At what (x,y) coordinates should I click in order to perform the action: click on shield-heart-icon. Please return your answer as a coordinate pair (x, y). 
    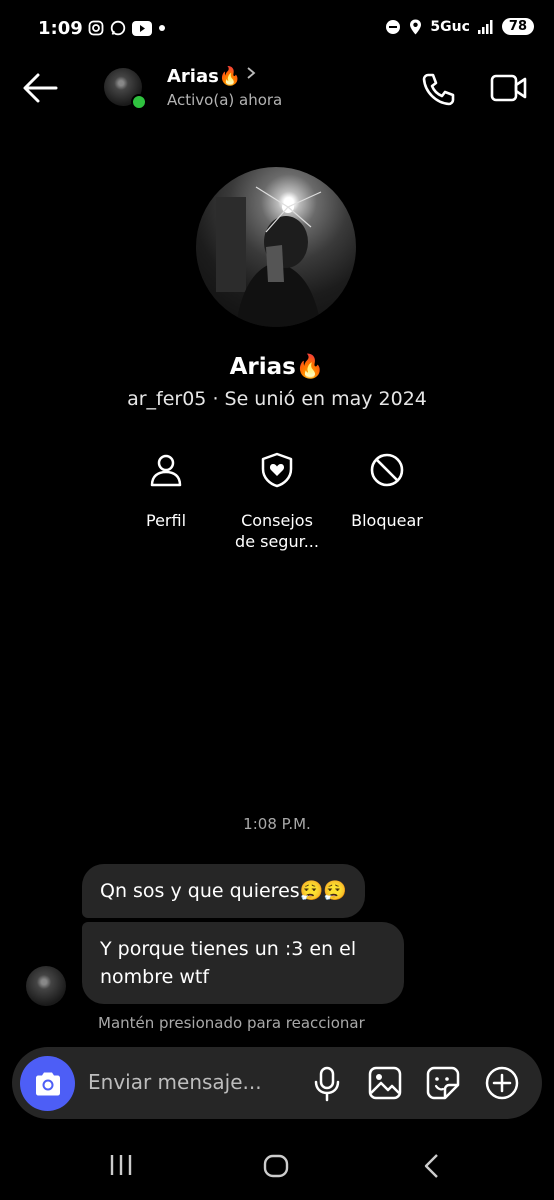
    Looking at the image, I should click on (277, 470).